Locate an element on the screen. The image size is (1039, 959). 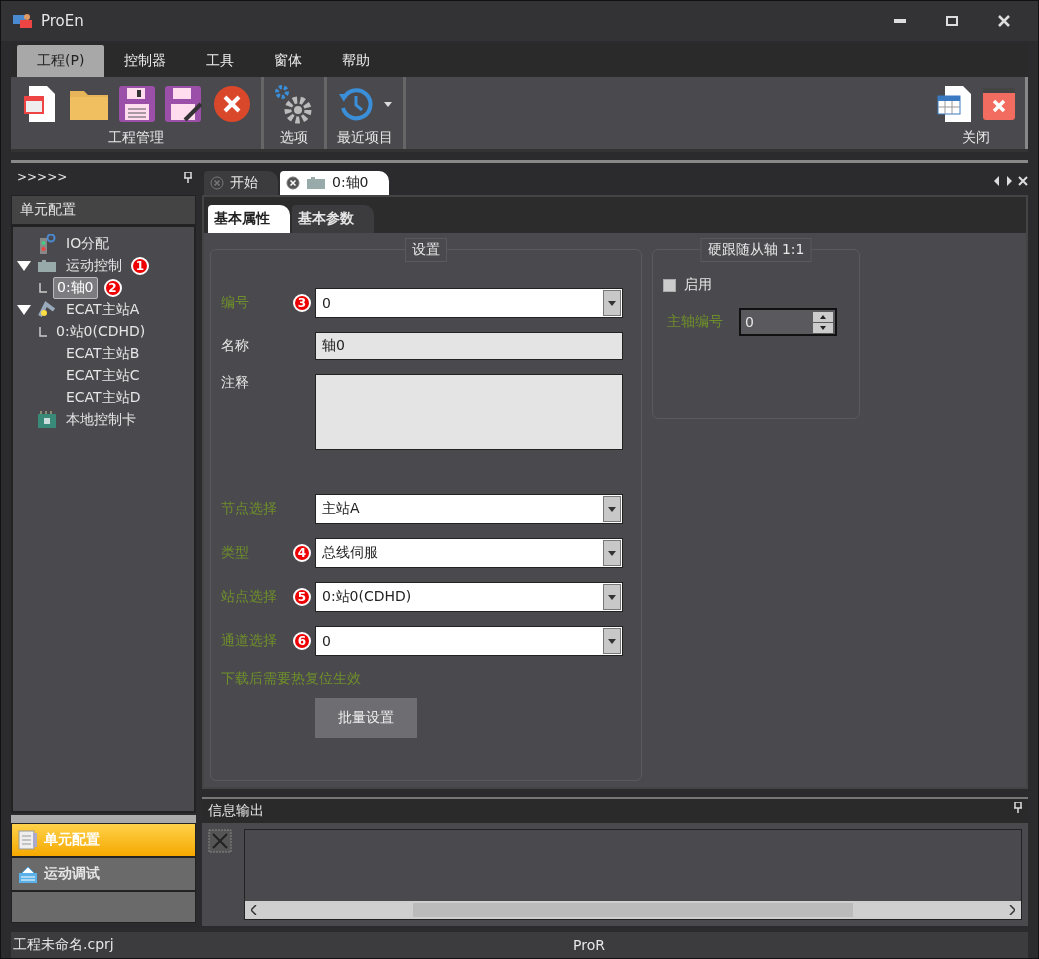
ribbon-group-label: 最近项目 is located at coordinates (365, 138).